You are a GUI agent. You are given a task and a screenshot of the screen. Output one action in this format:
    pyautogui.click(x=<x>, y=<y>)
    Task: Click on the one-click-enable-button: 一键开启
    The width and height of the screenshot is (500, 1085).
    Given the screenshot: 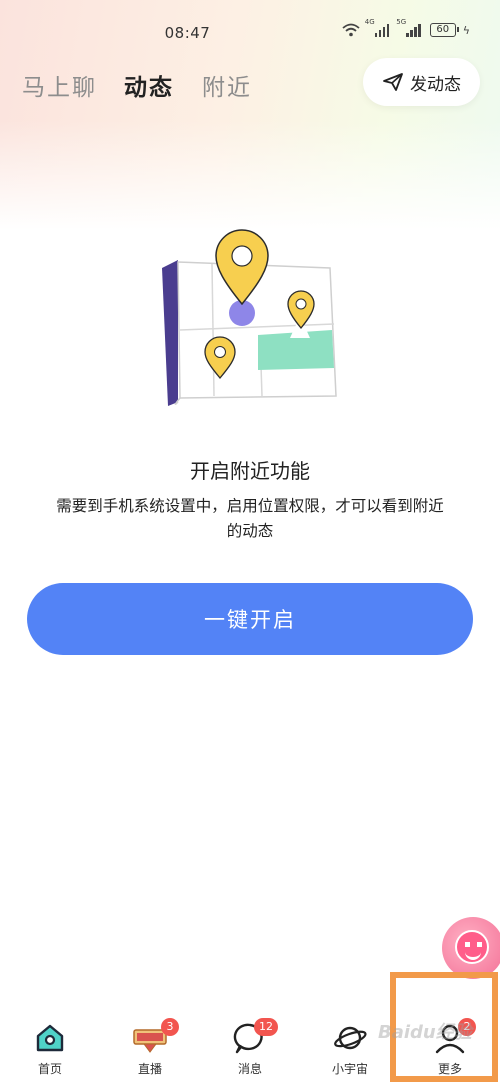 What is the action you would take?
    pyautogui.click(x=250, y=619)
    